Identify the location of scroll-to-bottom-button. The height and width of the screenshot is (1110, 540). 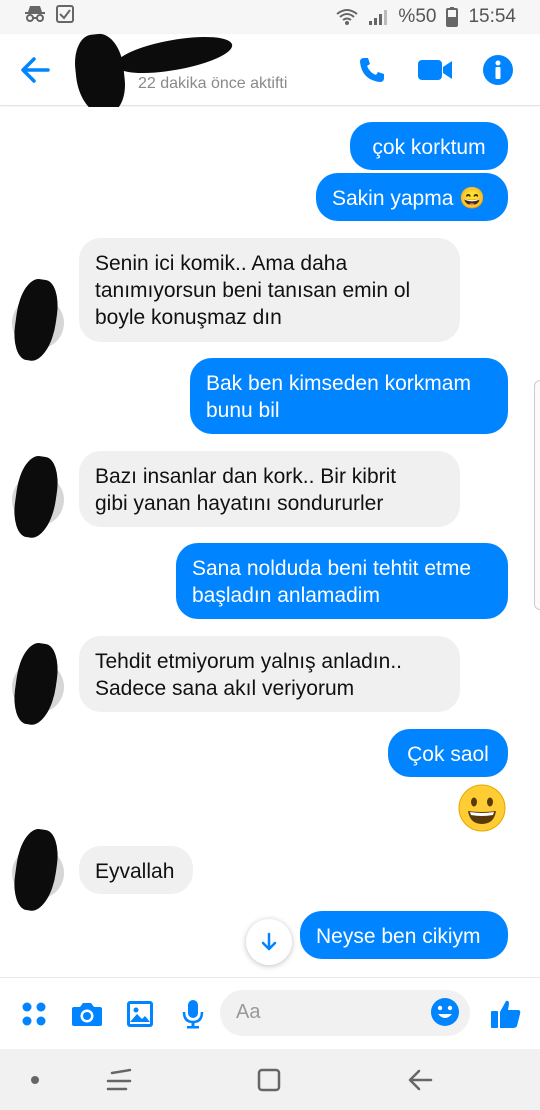
(269, 942).